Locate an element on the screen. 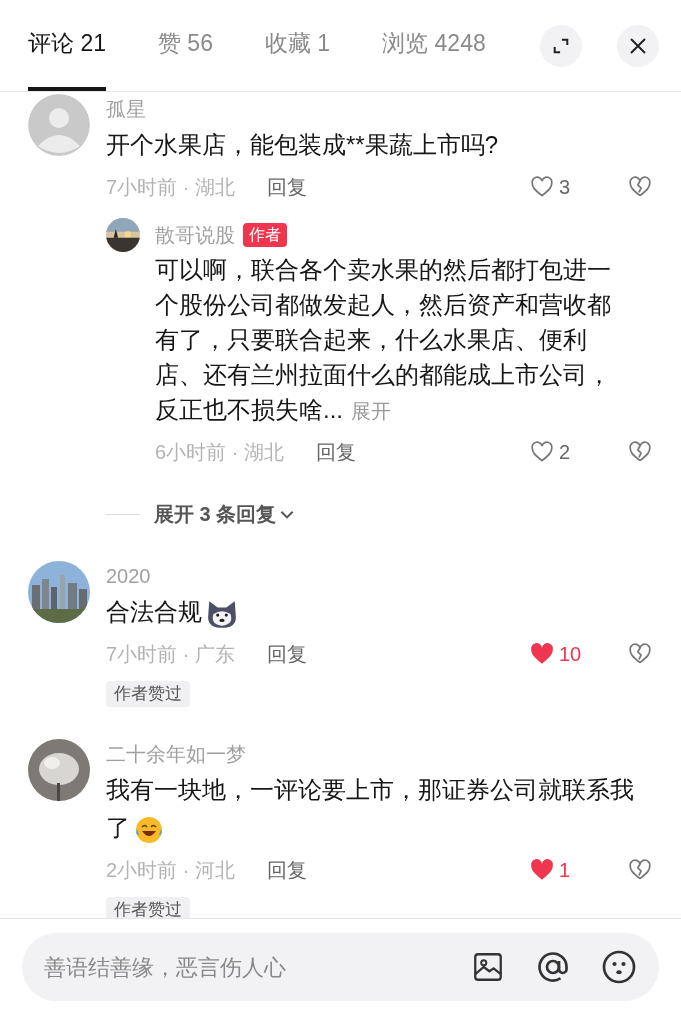 The image size is (681, 1024). comment-time-location: 7小时前 · 湖北 is located at coordinates (170, 187).